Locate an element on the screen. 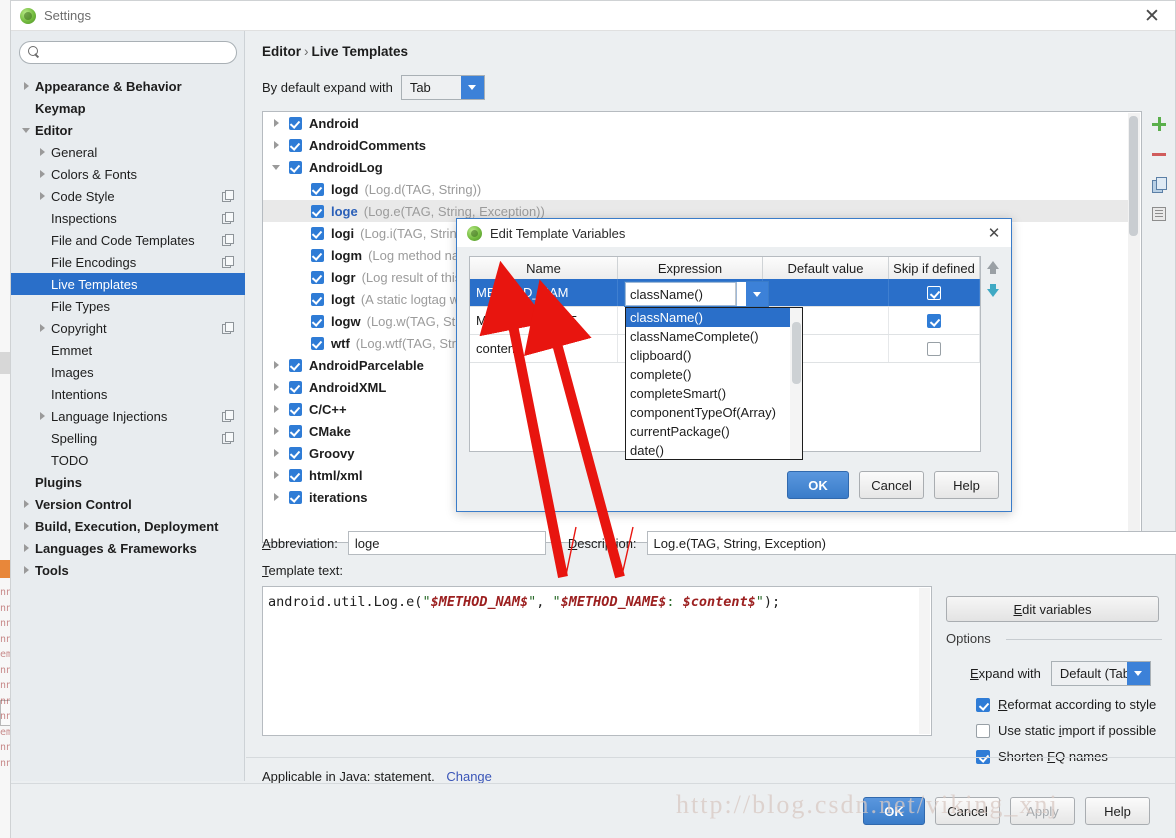 Image resolution: width=1176 pixels, height=838 pixels. dropdown-option: date() is located at coordinates (714, 450).